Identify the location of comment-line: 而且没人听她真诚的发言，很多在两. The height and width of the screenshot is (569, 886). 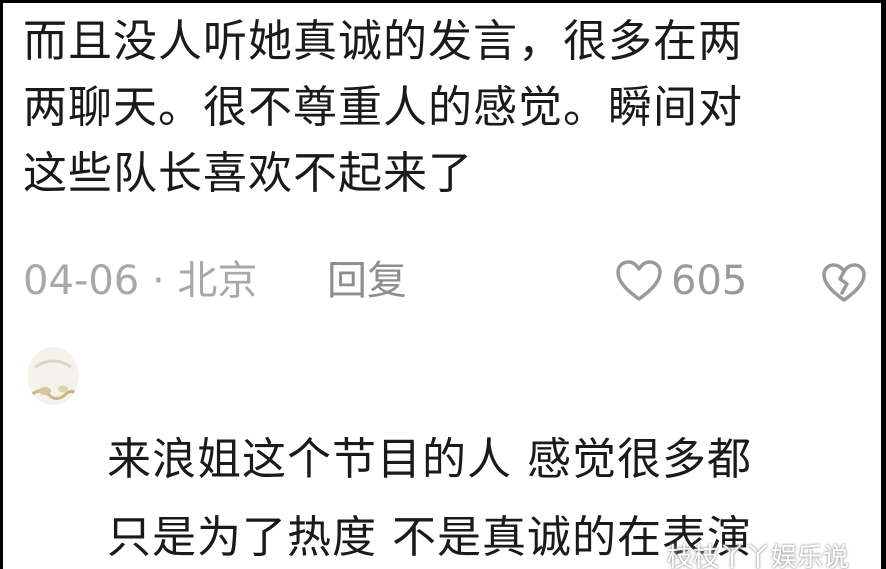
(383, 41).